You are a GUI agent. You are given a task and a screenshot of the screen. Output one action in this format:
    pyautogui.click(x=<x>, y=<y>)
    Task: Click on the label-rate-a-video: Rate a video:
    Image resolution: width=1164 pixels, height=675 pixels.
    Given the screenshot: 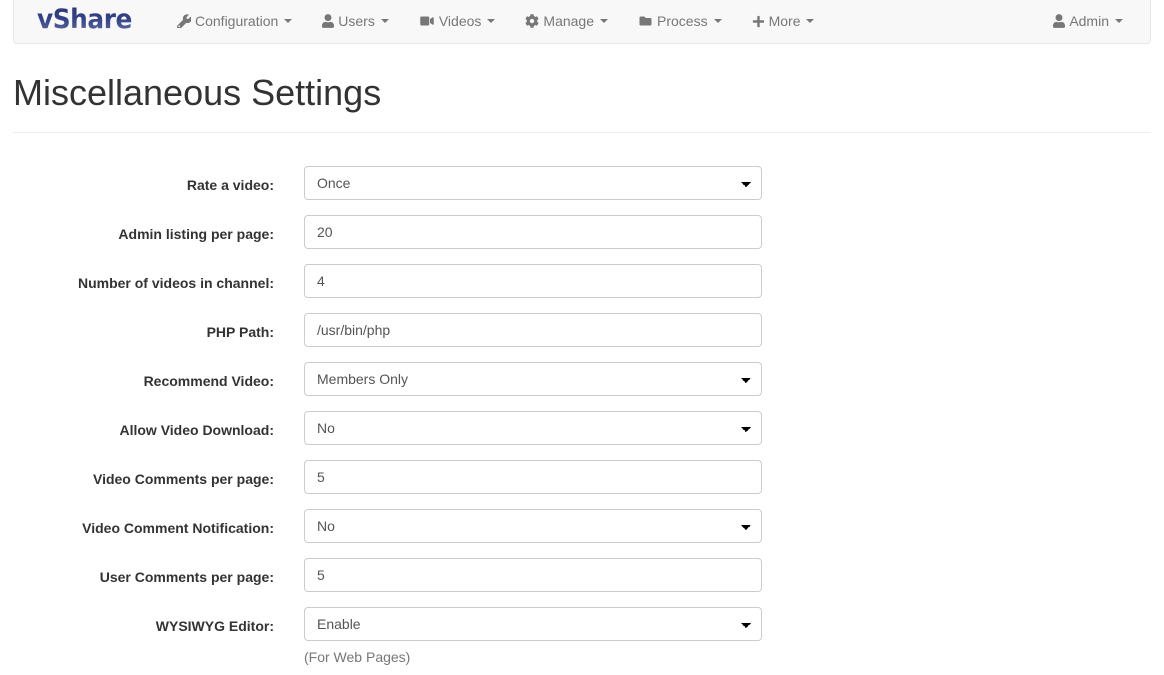 What is the action you would take?
    pyautogui.click(x=230, y=185)
    